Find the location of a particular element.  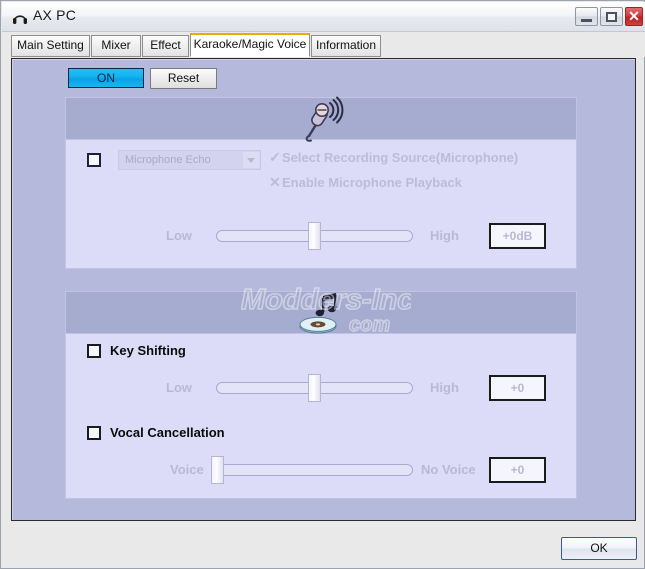

maximize-button is located at coordinates (611, 16).